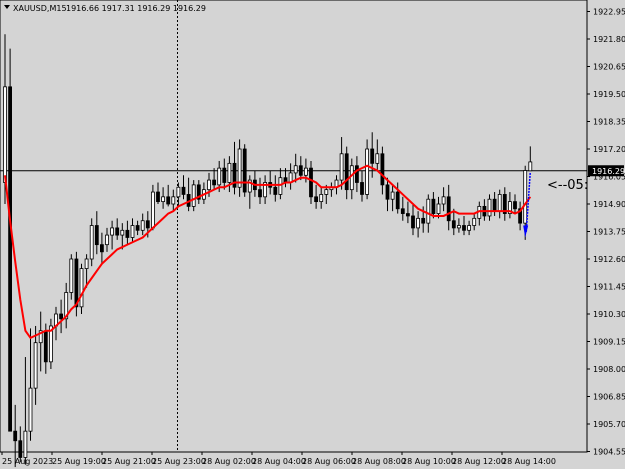 The height and width of the screenshot is (469, 625). Describe the element at coordinates (7, 7) in the screenshot. I see `triangle-down-icon` at that location.